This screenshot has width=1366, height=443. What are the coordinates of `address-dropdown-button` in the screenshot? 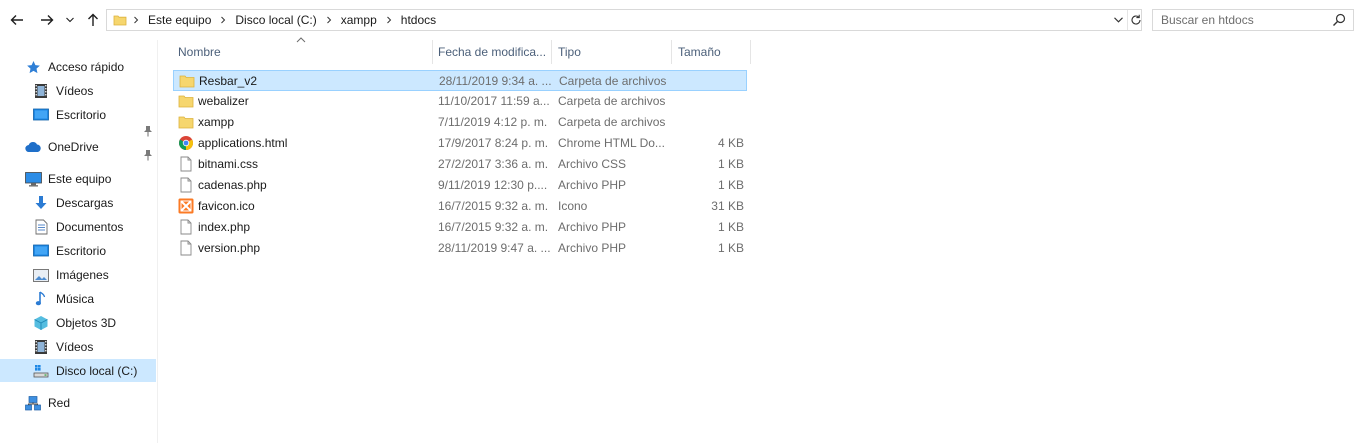 It's located at (1118, 20).